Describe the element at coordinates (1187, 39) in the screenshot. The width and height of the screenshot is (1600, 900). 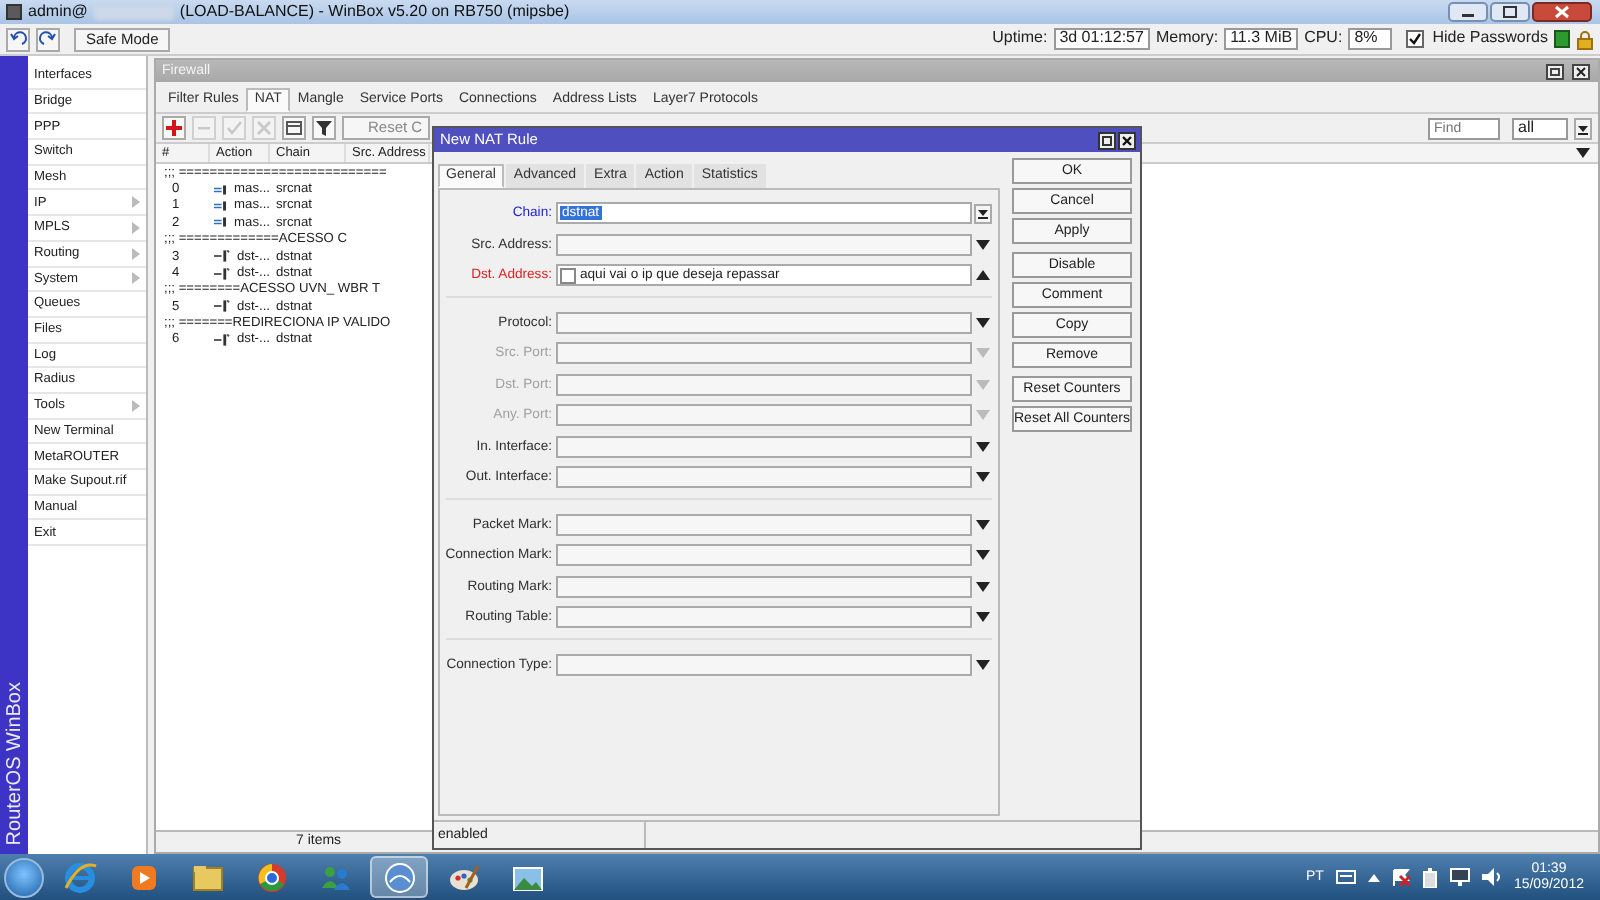
I see `status-label: Memory:` at that location.